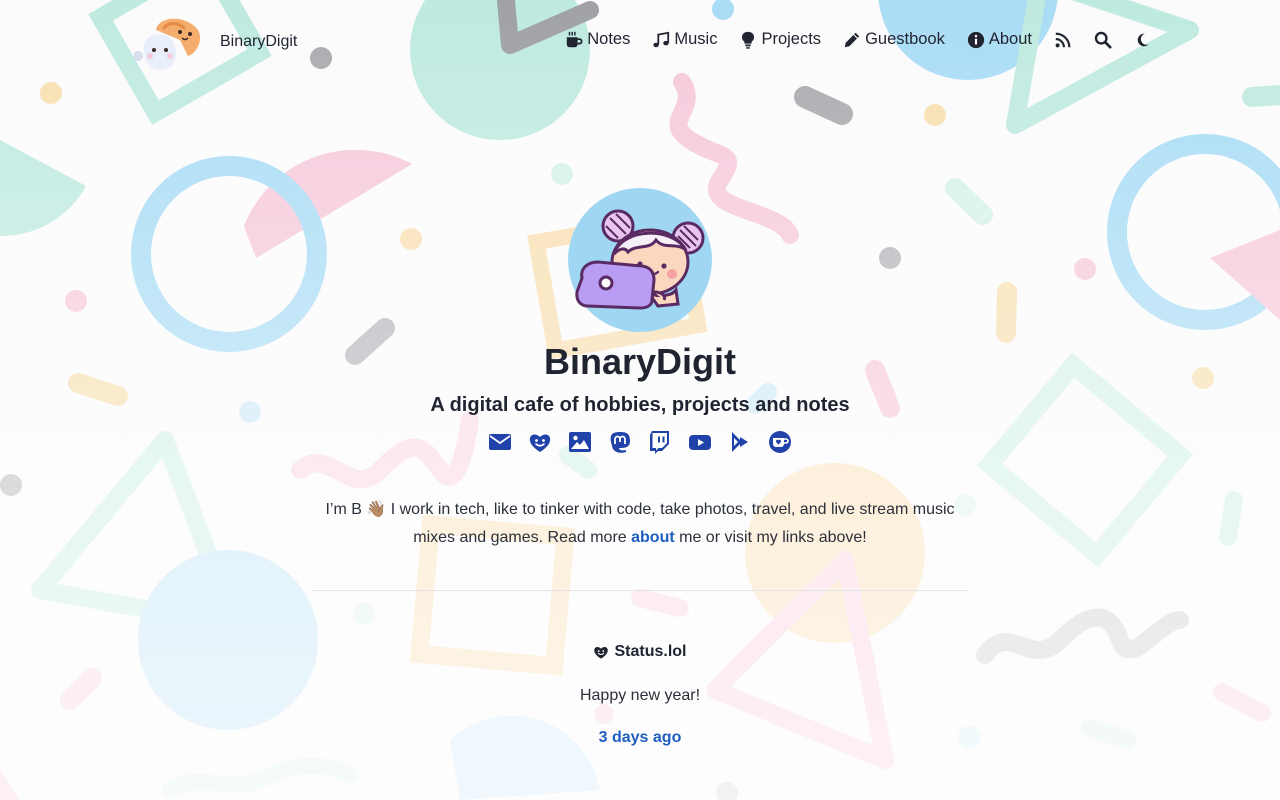 The width and height of the screenshot is (1280, 800). What do you see at coordinates (640, 590) in the screenshot?
I see `section-divider` at bounding box center [640, 590].